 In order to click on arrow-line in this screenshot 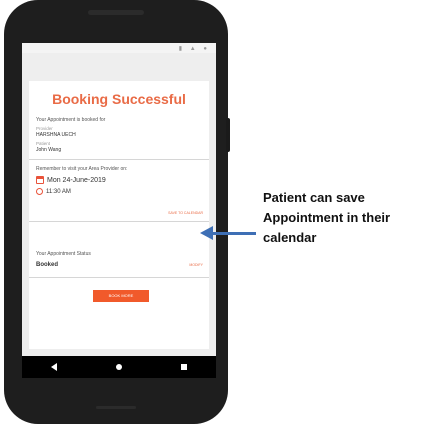, I will do `click(234, 233)`.